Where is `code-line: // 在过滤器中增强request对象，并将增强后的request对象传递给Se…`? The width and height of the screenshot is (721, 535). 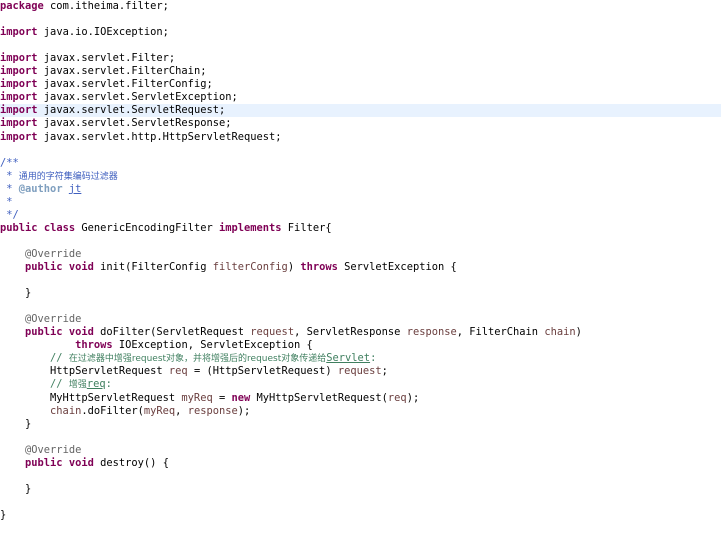 code-line: // 在过滤器中增强request对象，并将增强后的request对象传递给Se… is located at coordinates (360, 358).